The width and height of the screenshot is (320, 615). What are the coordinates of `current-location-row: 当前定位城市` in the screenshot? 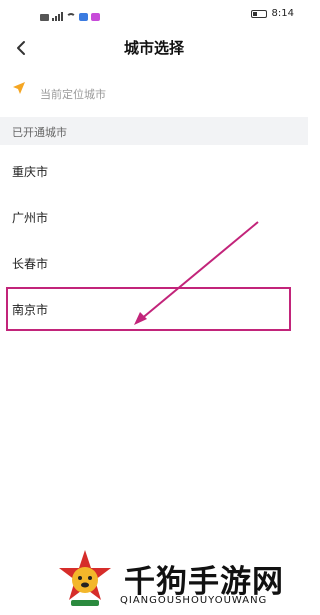 It's located at (154, 92).